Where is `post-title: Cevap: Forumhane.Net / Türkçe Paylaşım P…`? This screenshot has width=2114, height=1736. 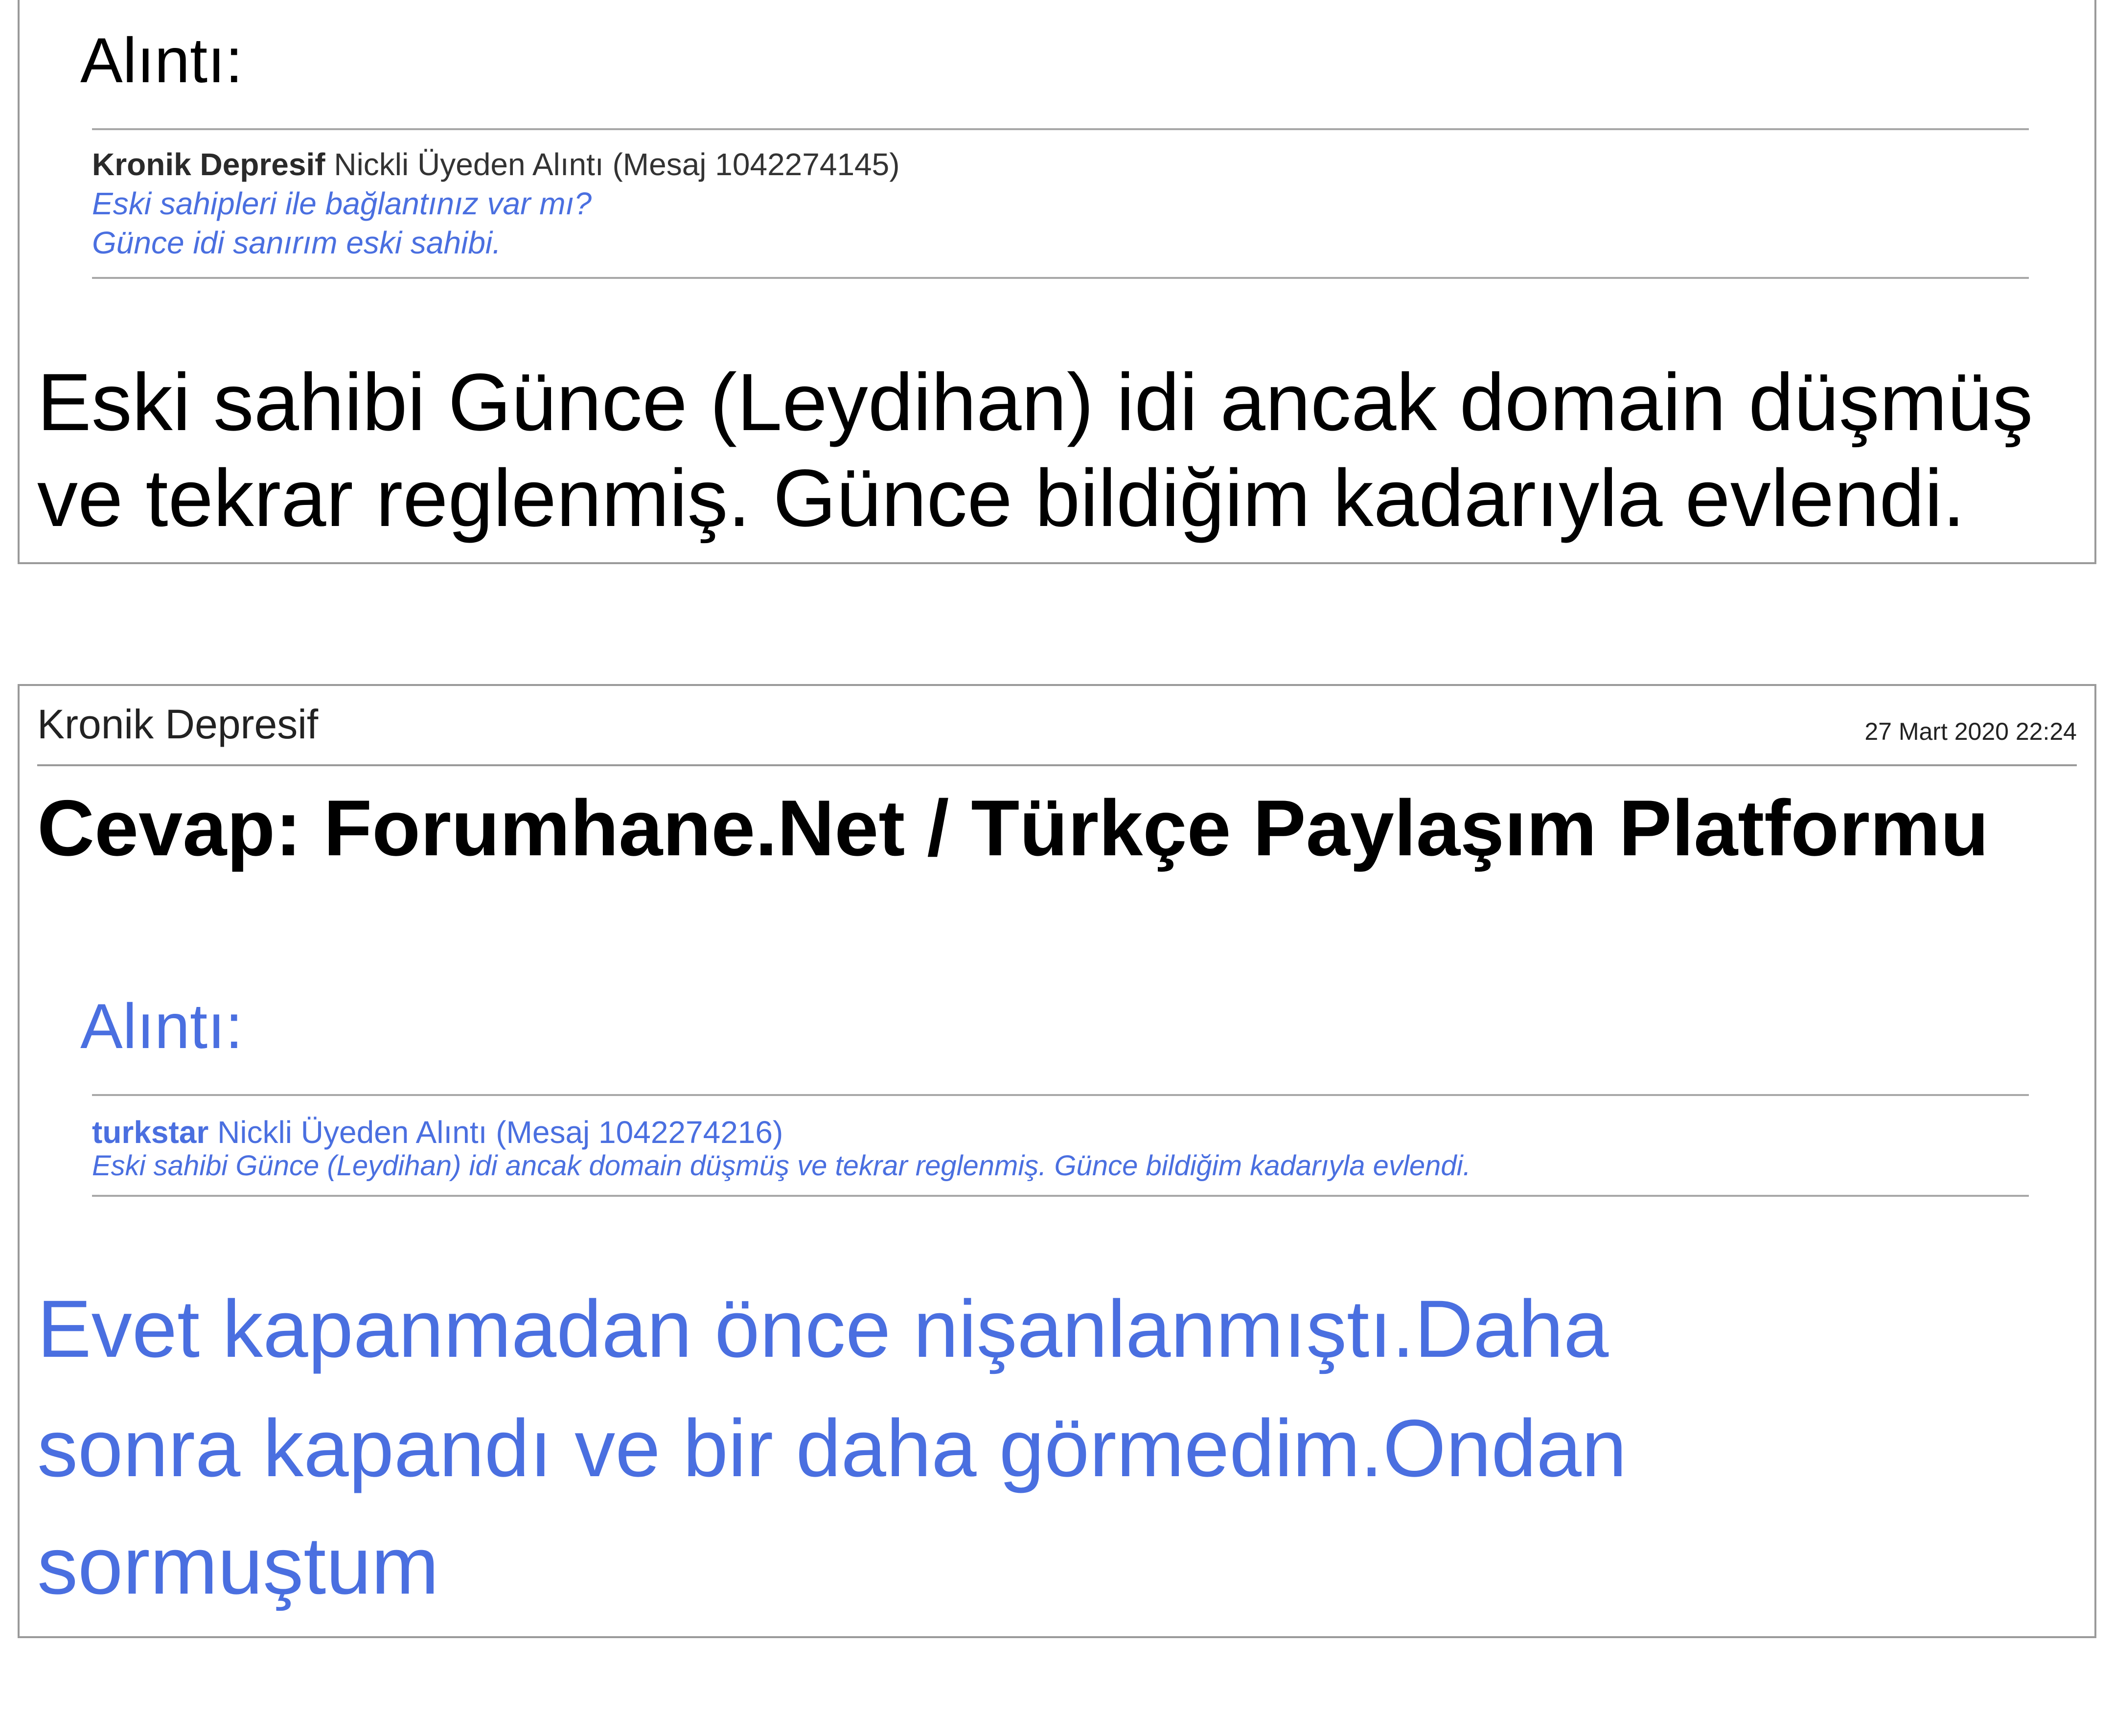 post-title: Cevap: Forumhane.Net / Türkçe Paylaşım P… is located at coordinates (1013, 828).